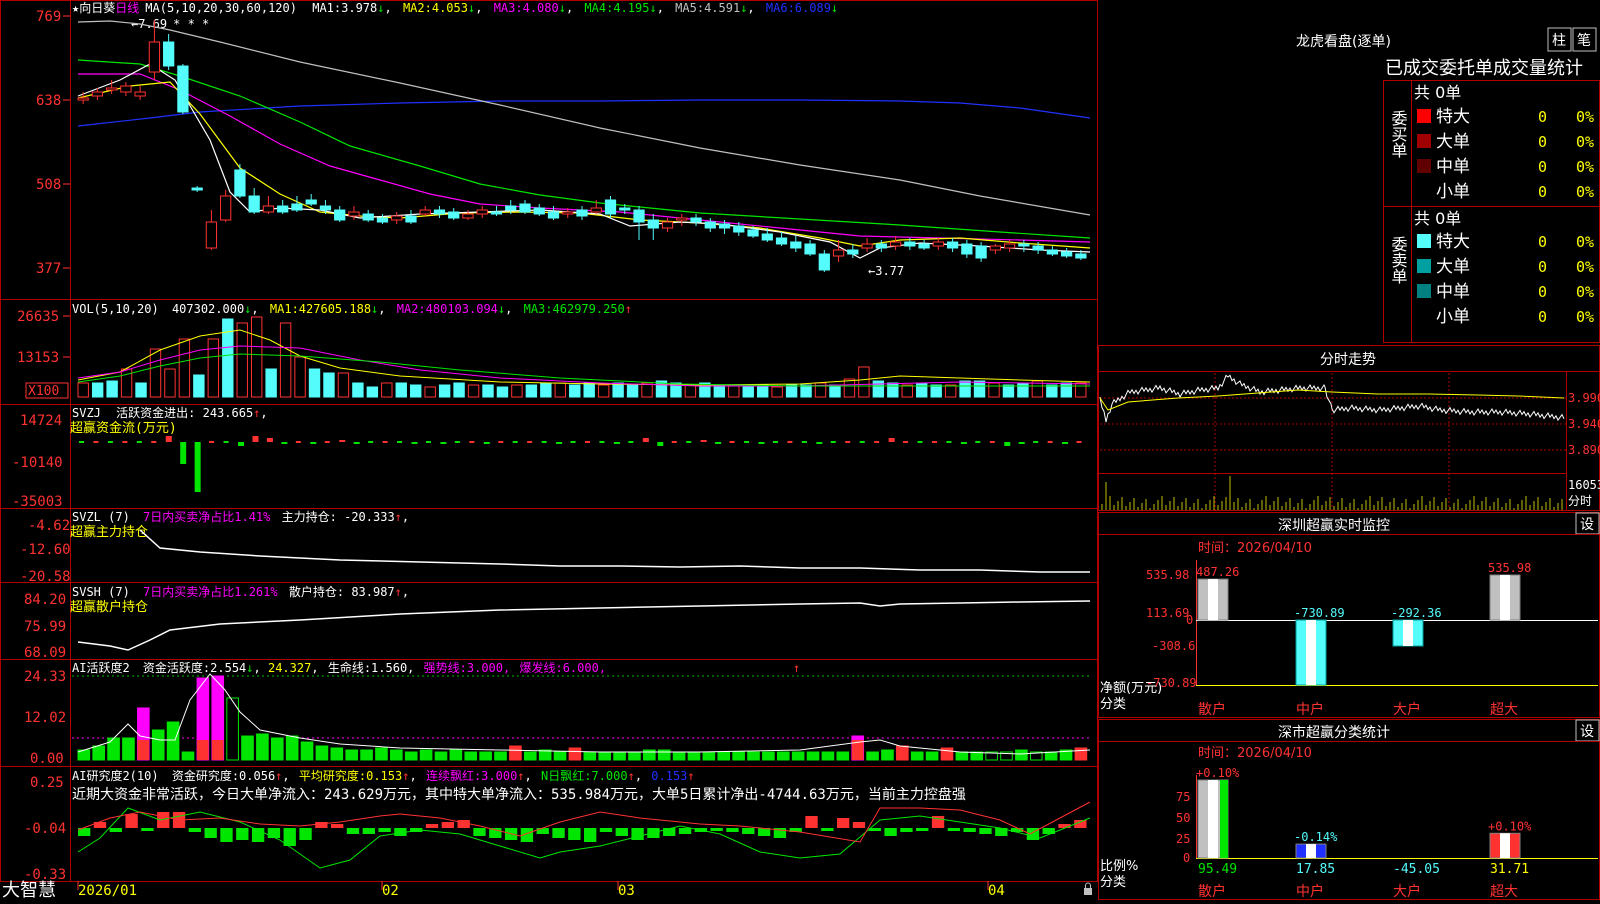 The height and width of the screenshot is (904, 1600). I want to click on svsh-sublabel: 超赢散户持仓, so click(109, 607).